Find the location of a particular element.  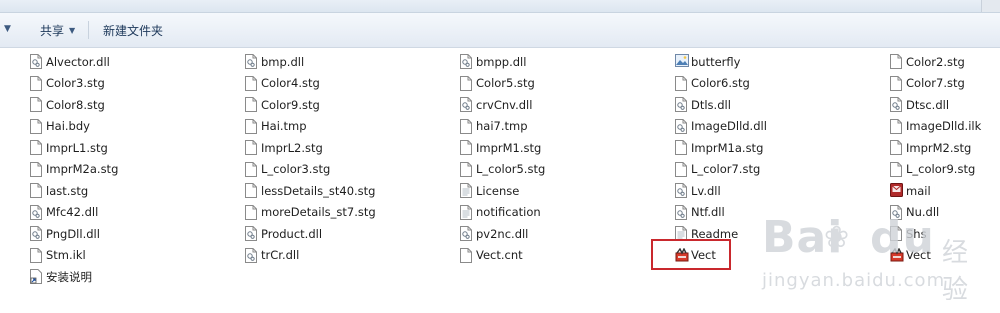

file-name: bmpp.dll is located at coordinates (501, 61).